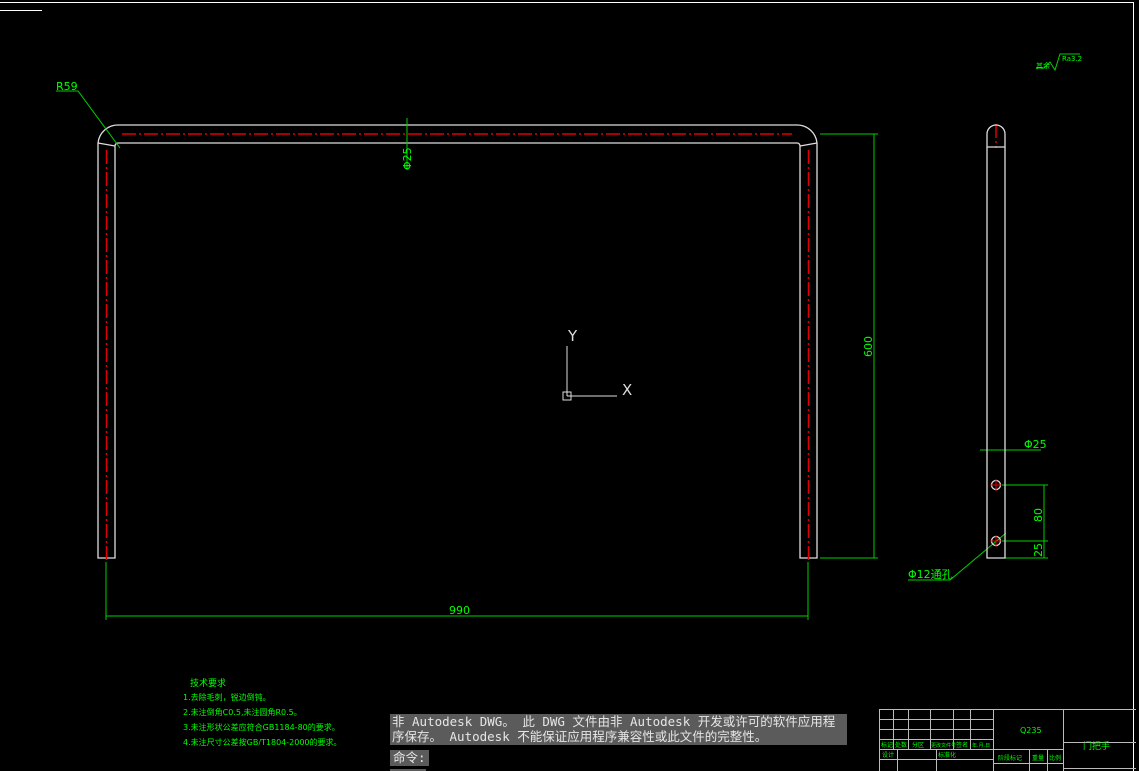  Describe the element at coordinates (1043, 65) in the screenshot. I see `roughness-prefix: 其余` at that location.